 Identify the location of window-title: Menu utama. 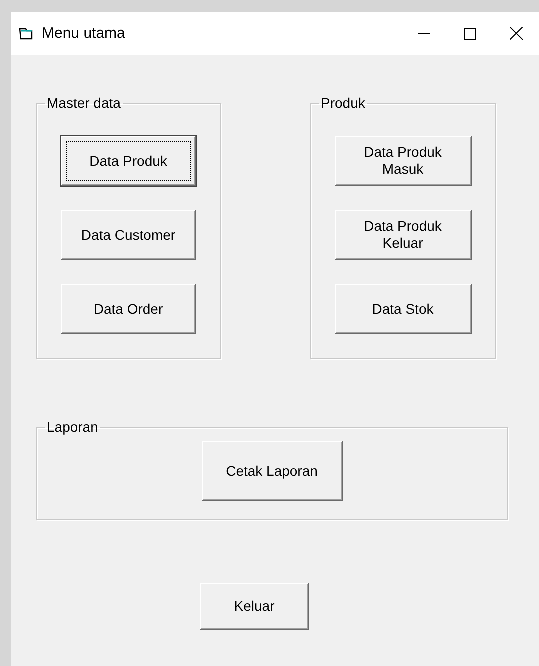
(84, 33).